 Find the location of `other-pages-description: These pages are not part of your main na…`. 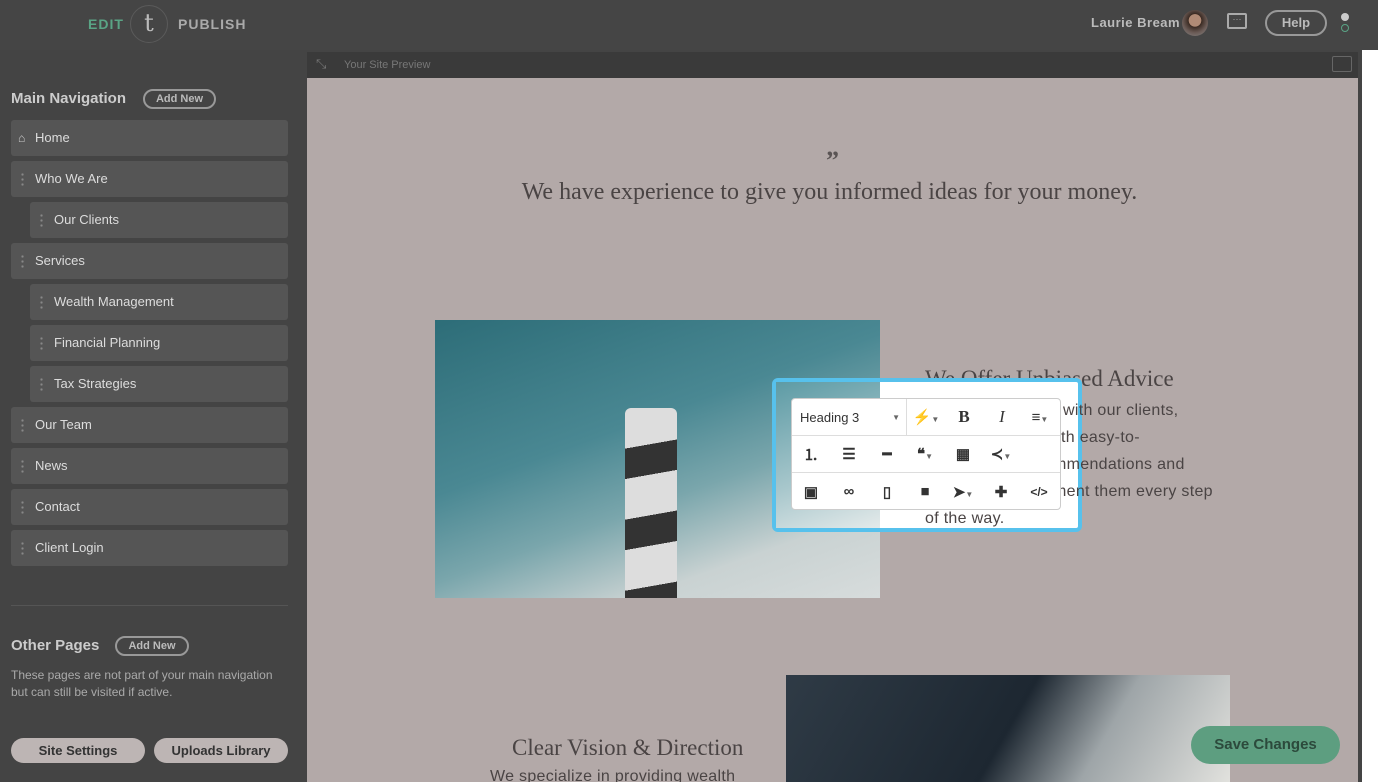

other-pages-description: These pages are not part of your main na… is located at coordinates (142, 683).